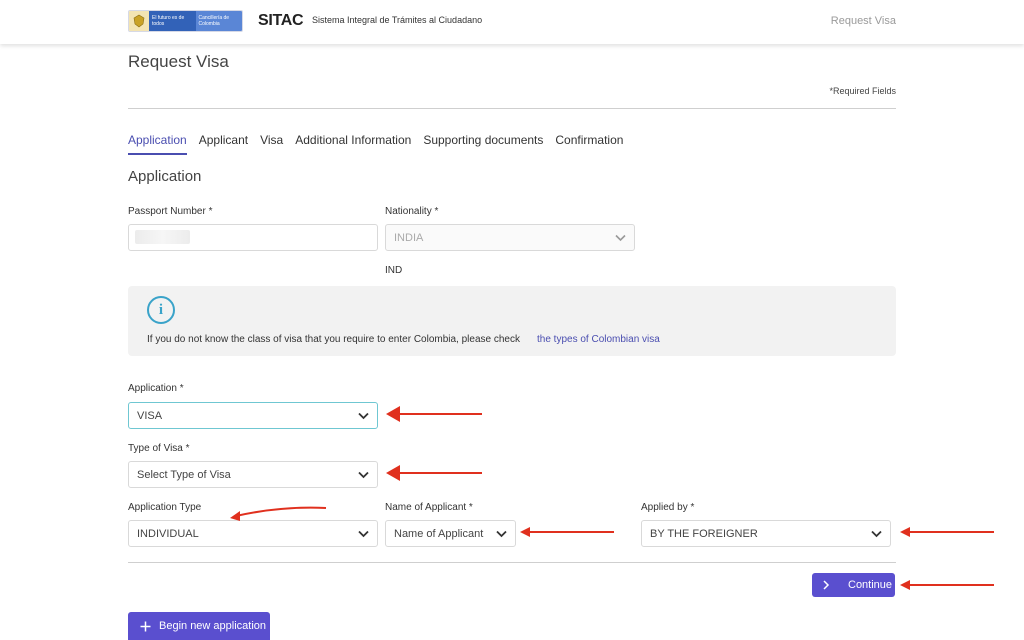  What do you see at coordinates (281, 511) in the screenshot?
I see `arrow-application-type` at bounding box center [281, 511].